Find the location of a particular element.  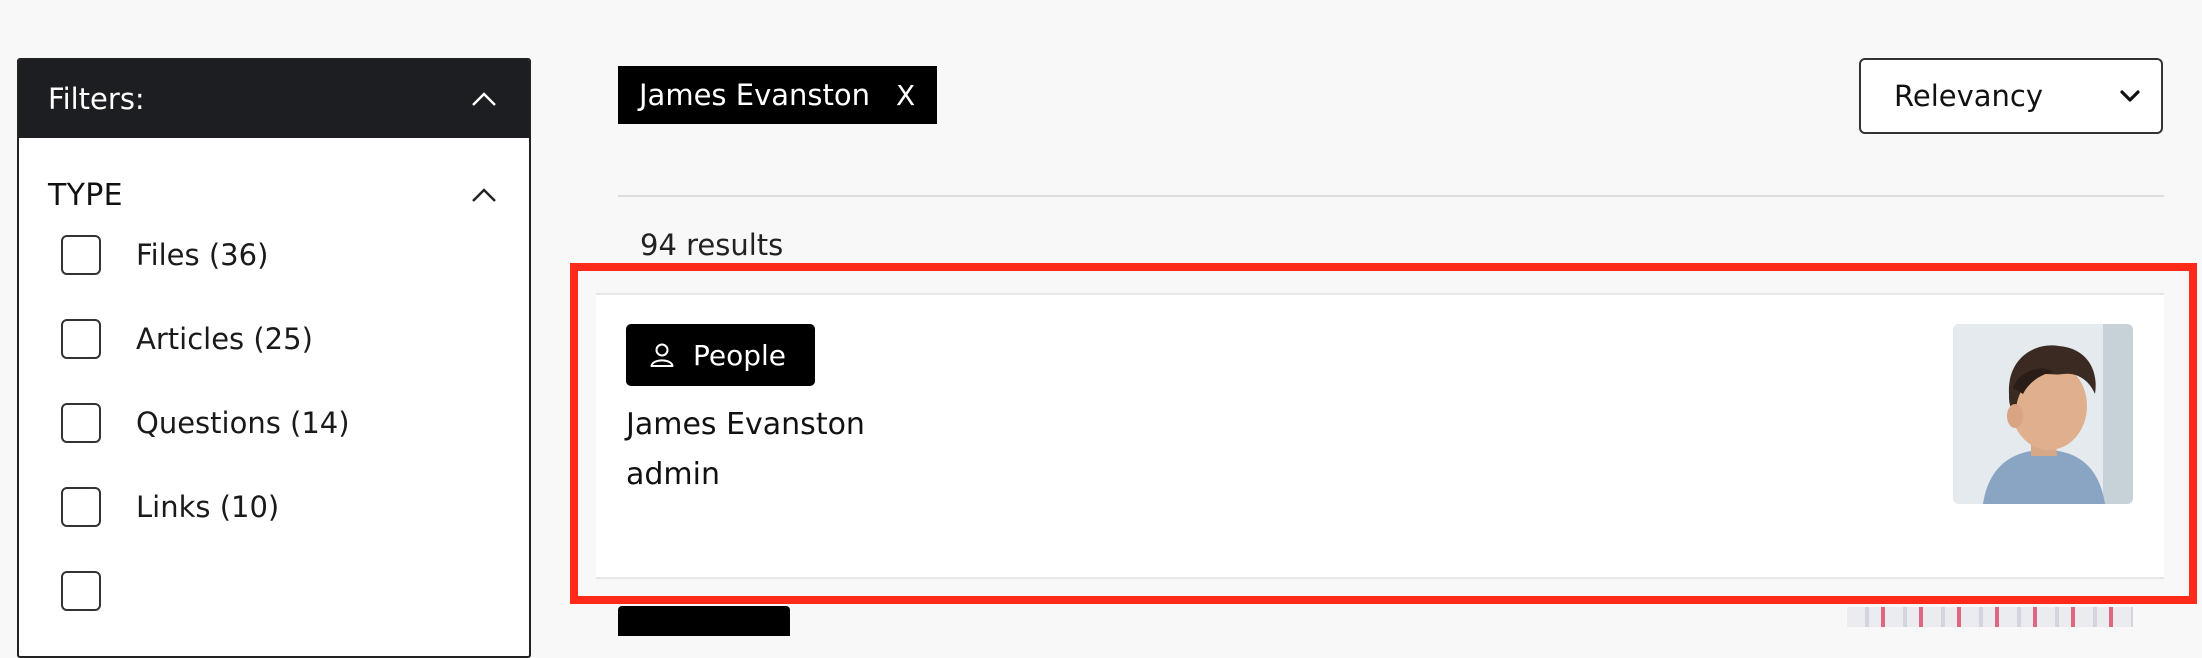

chevron-down-icon is located at coordinates (2130, 96).